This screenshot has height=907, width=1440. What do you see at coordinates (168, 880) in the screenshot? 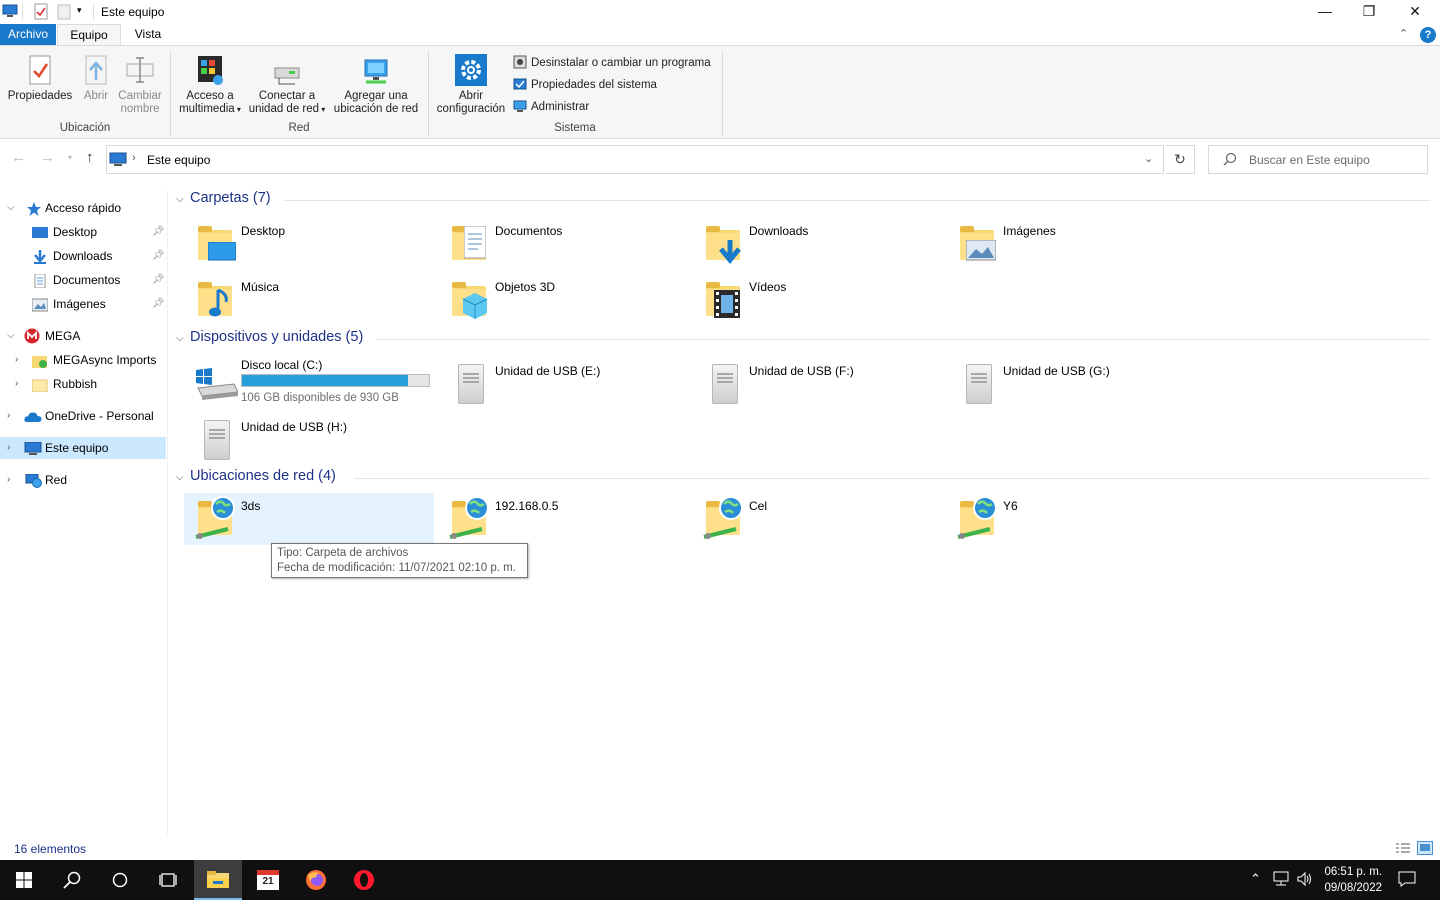
I see `task-view-button` at bounding box center [168, 880].